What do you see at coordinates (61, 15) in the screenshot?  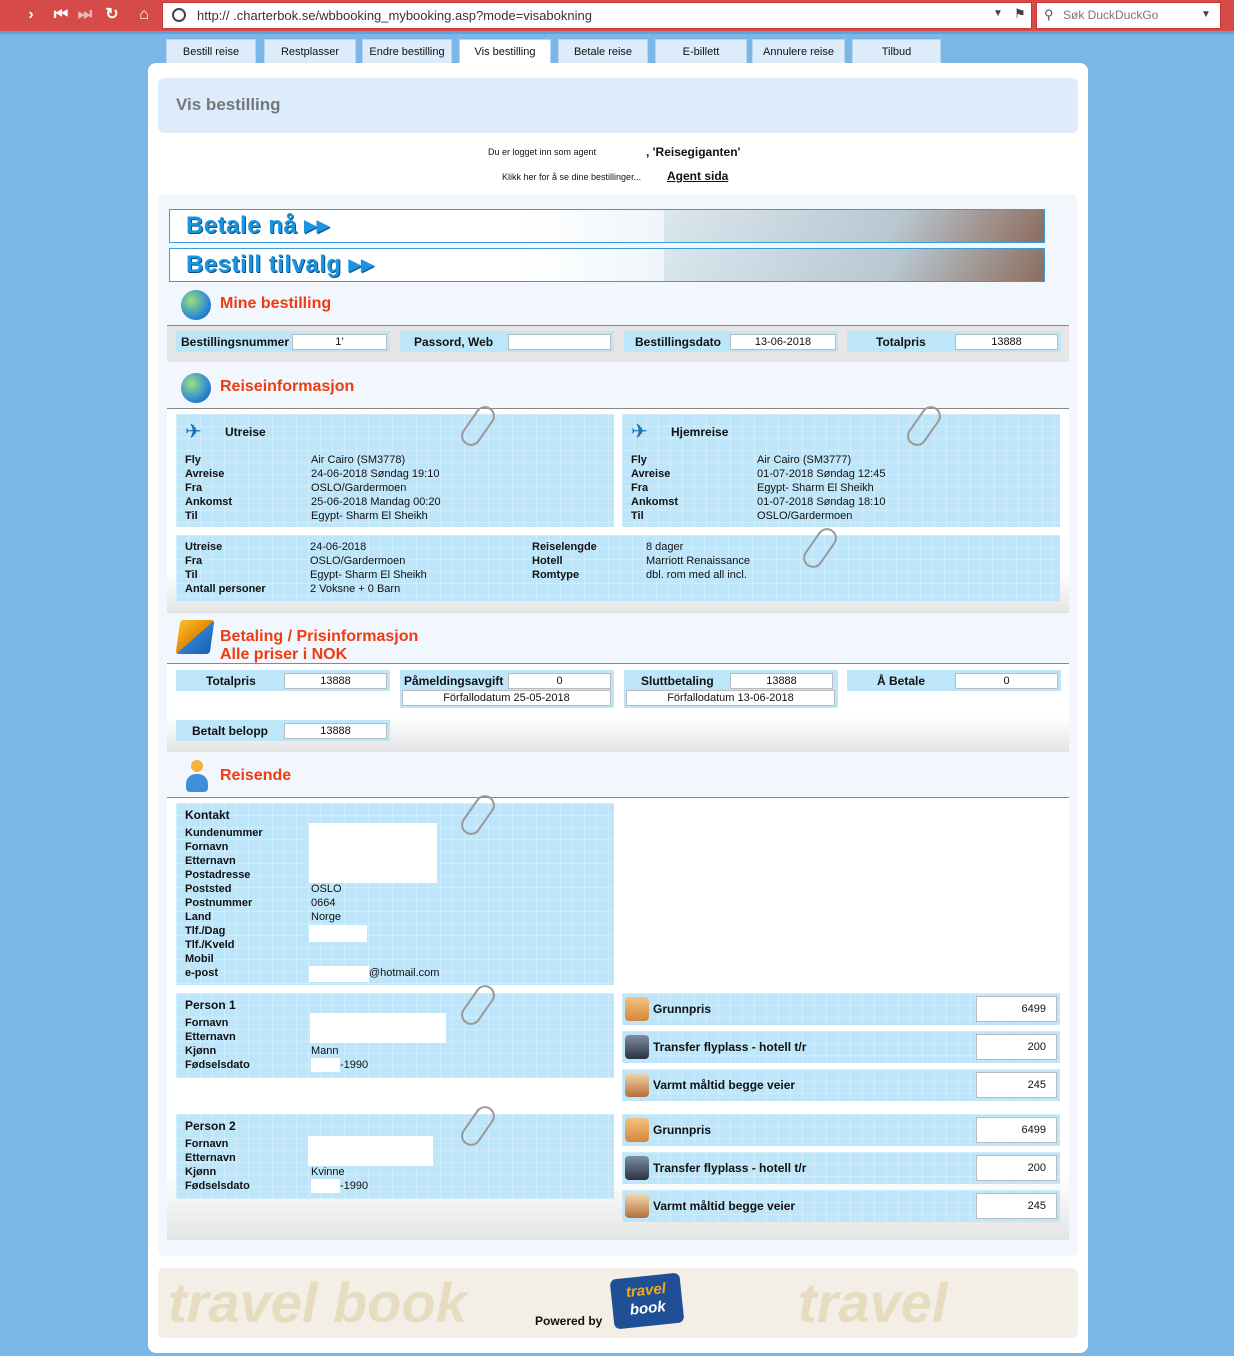 I see `skip-back-icon: ⏮` at bounding box center [61, 15].